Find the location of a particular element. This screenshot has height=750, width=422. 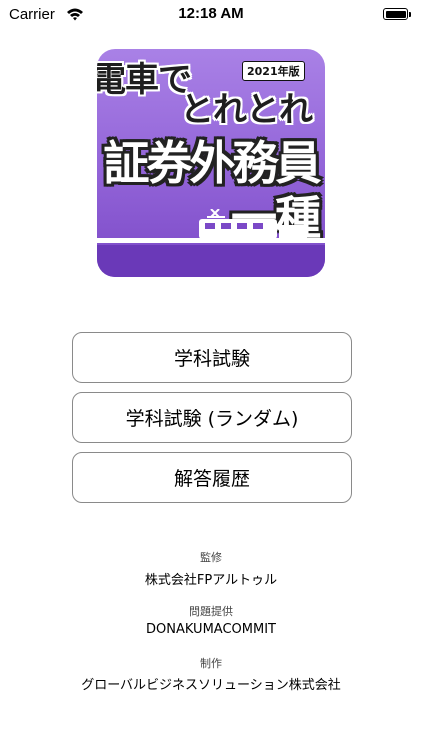

battery-icon is located at coordinates (397, 14).